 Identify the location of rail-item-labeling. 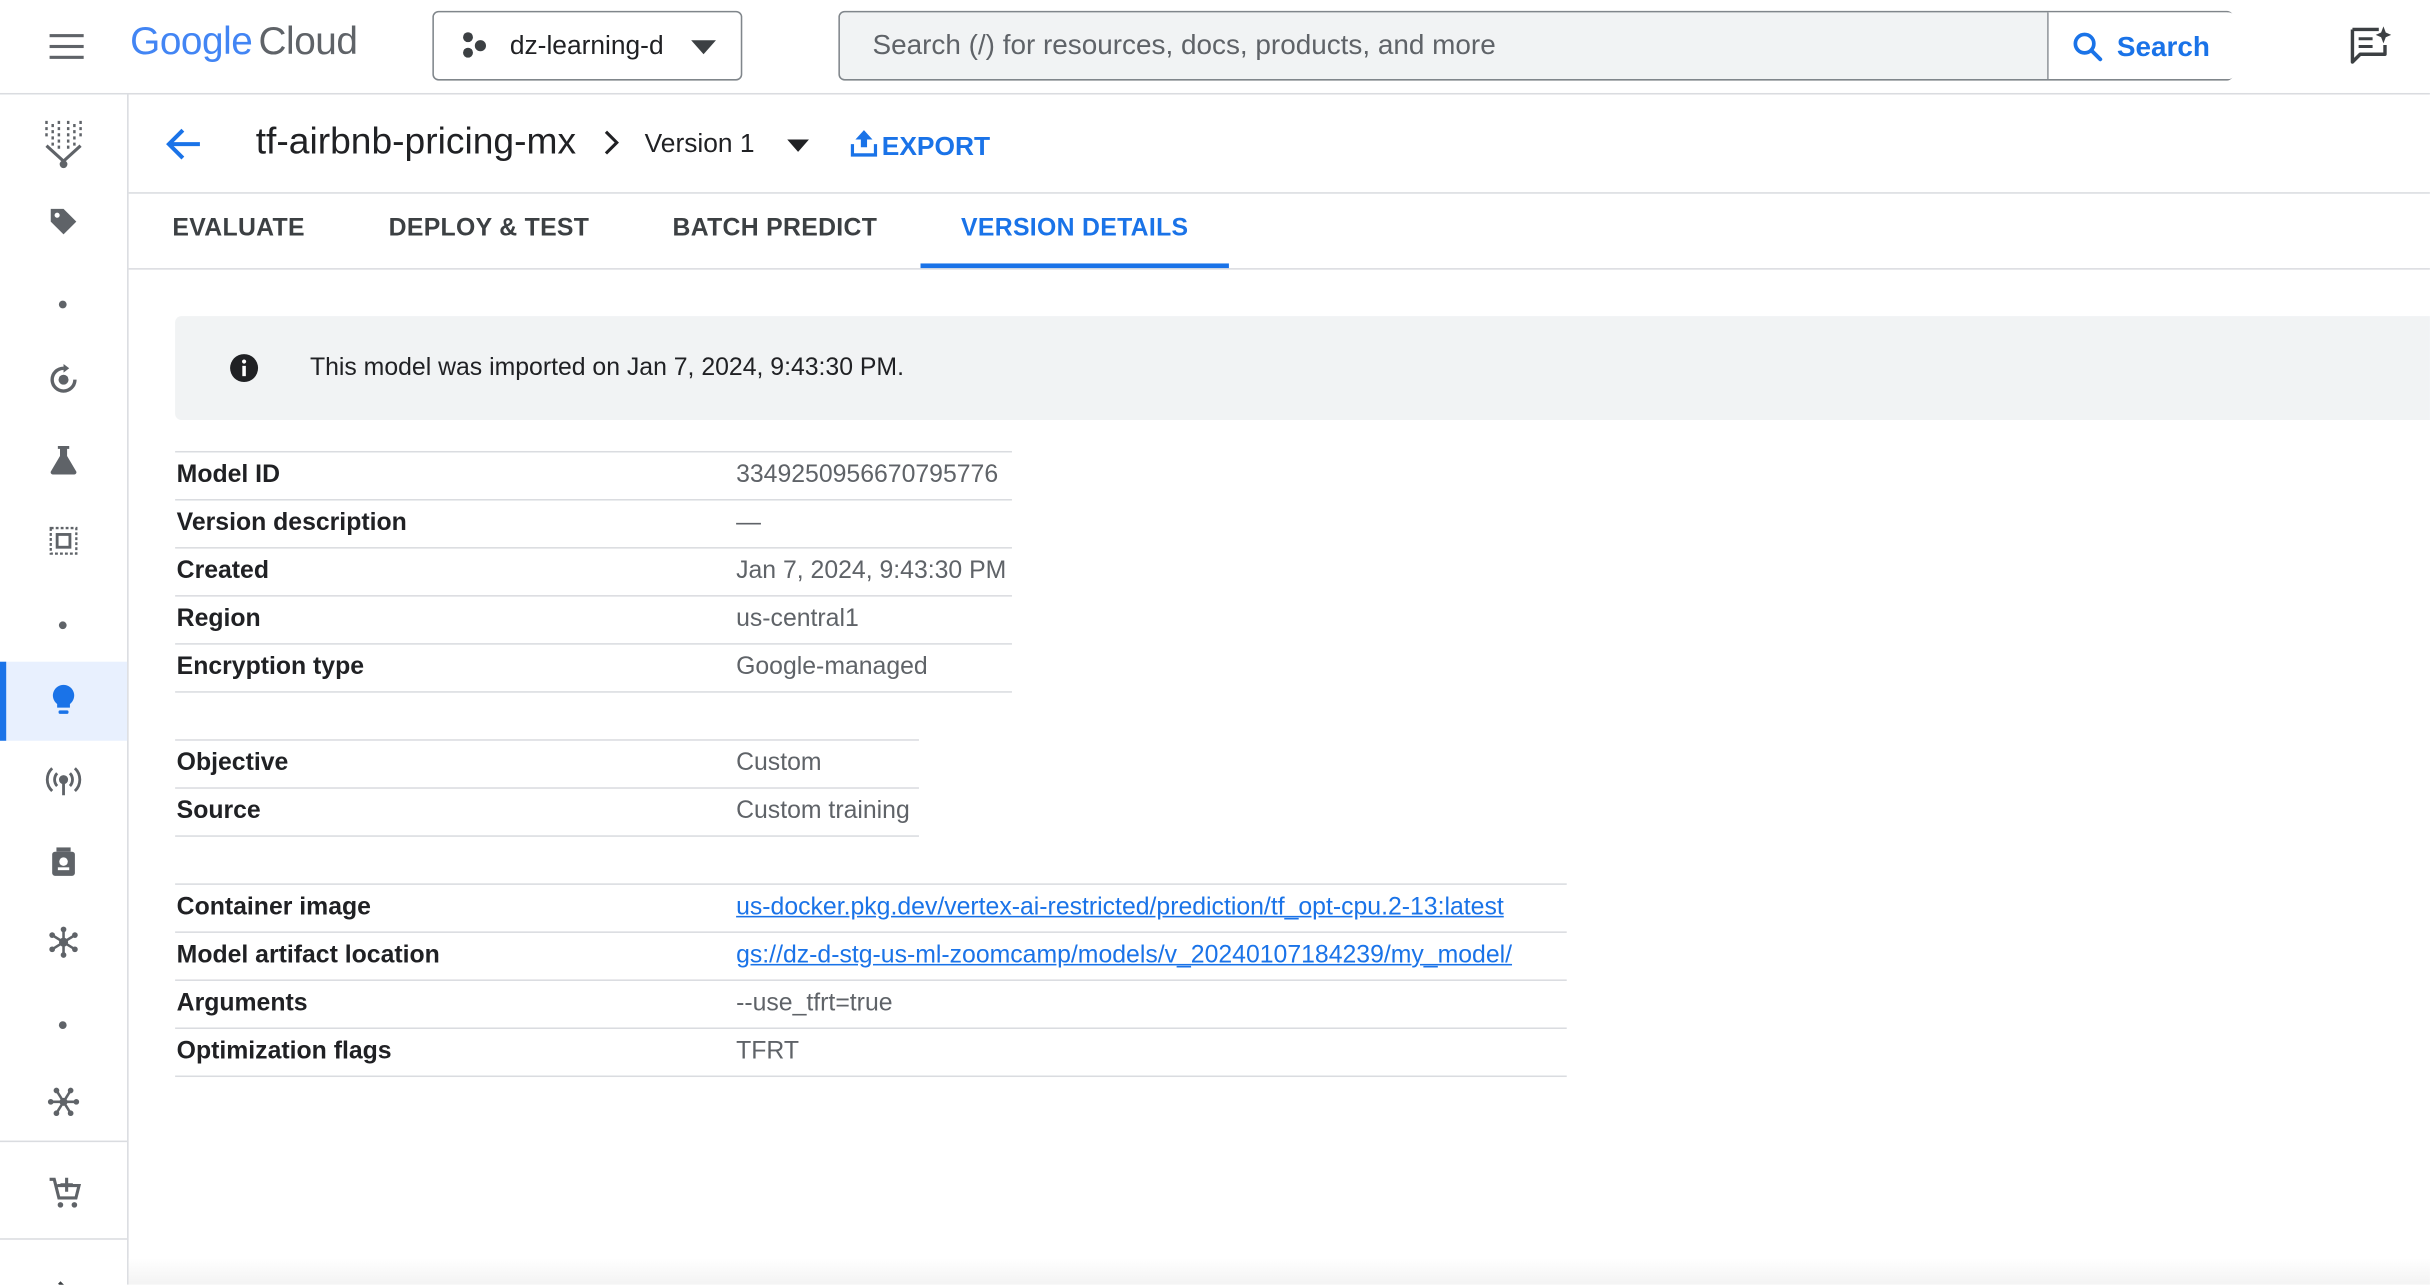
(63, 222).